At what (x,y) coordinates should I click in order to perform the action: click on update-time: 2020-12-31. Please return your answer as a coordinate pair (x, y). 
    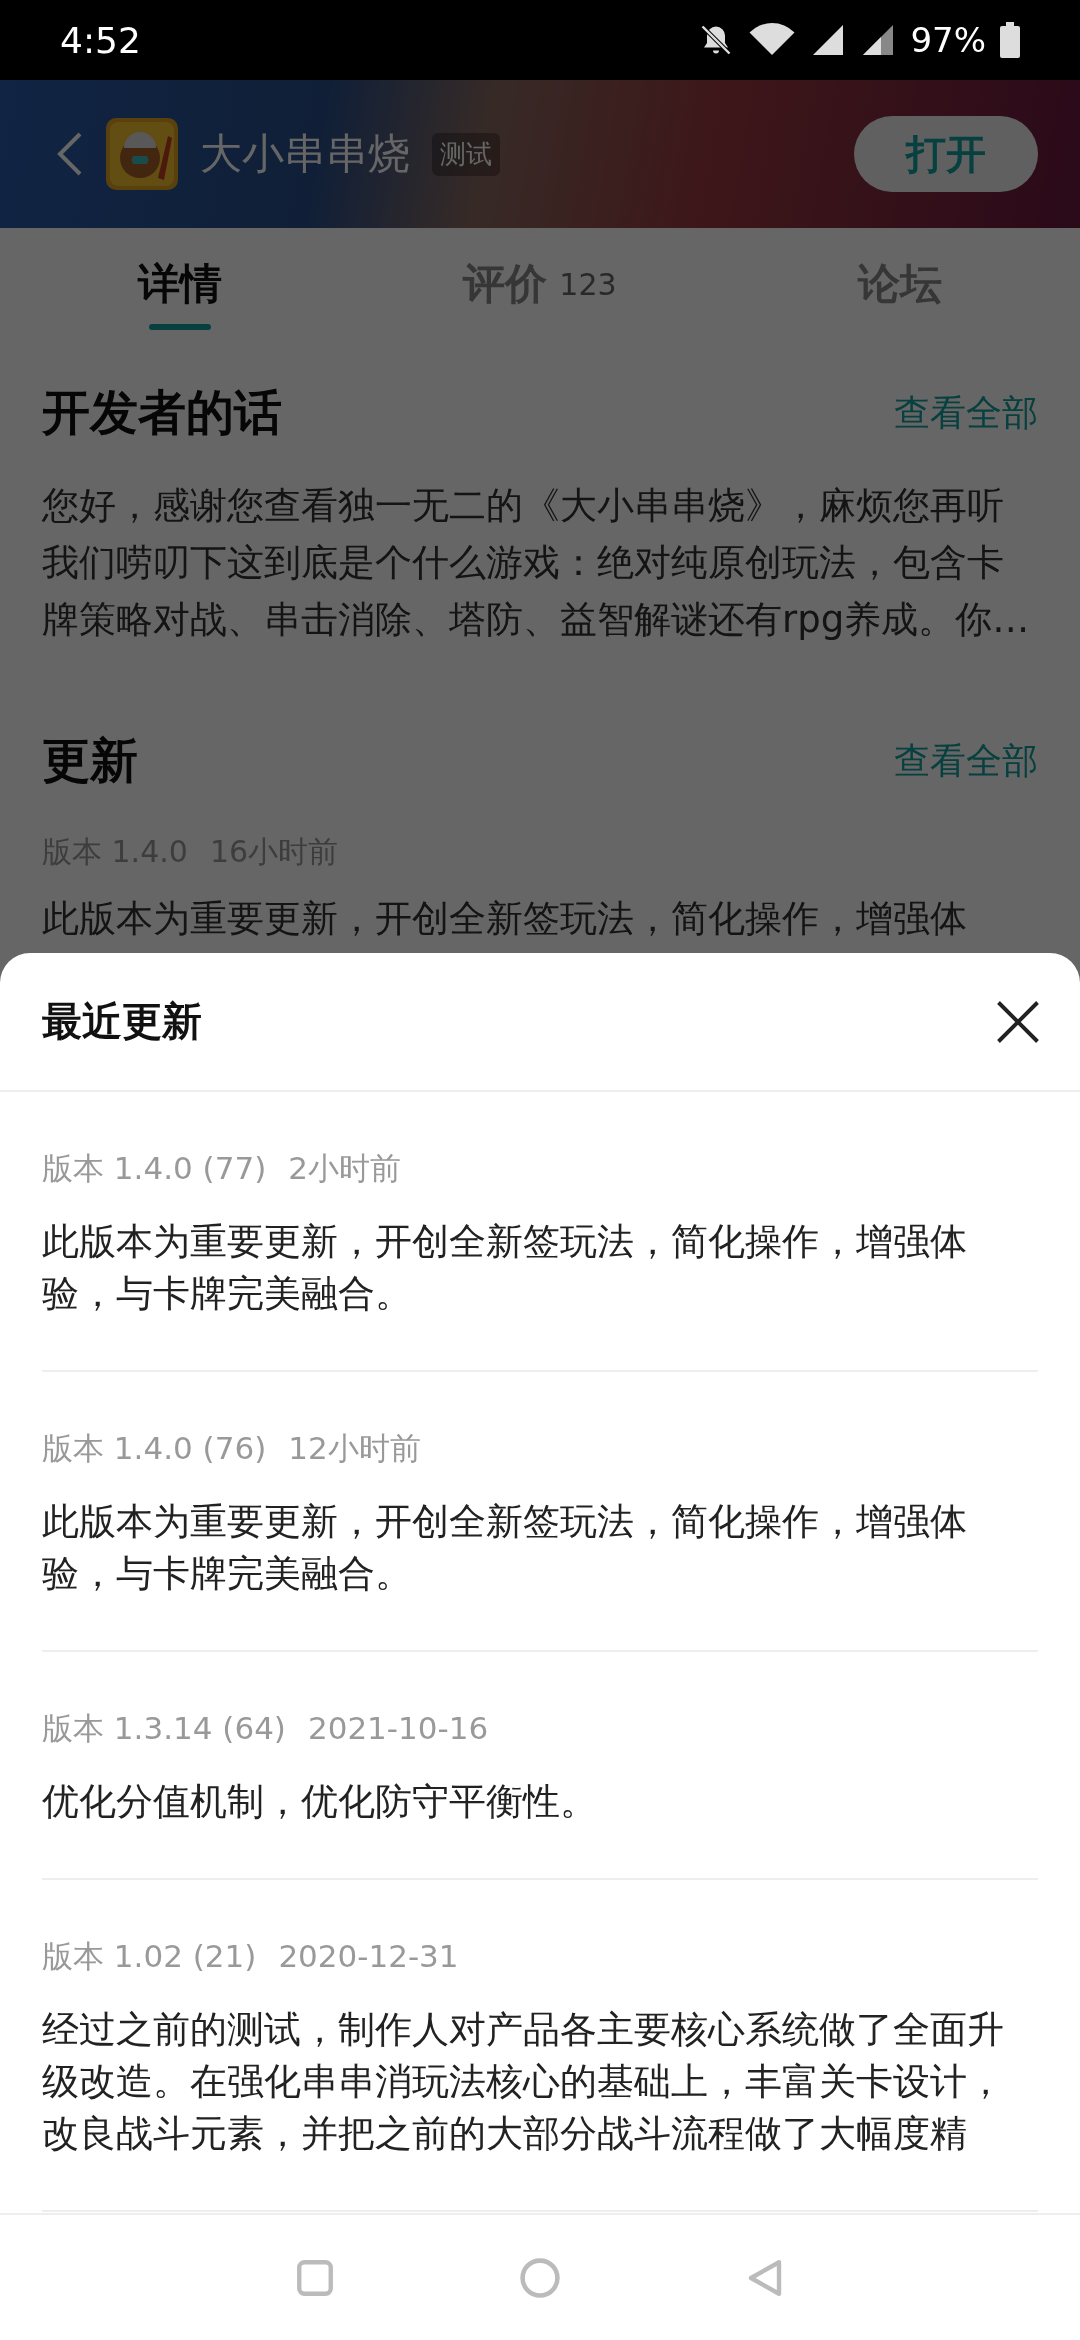
    Looking at the image, I should click on (368, 1956).